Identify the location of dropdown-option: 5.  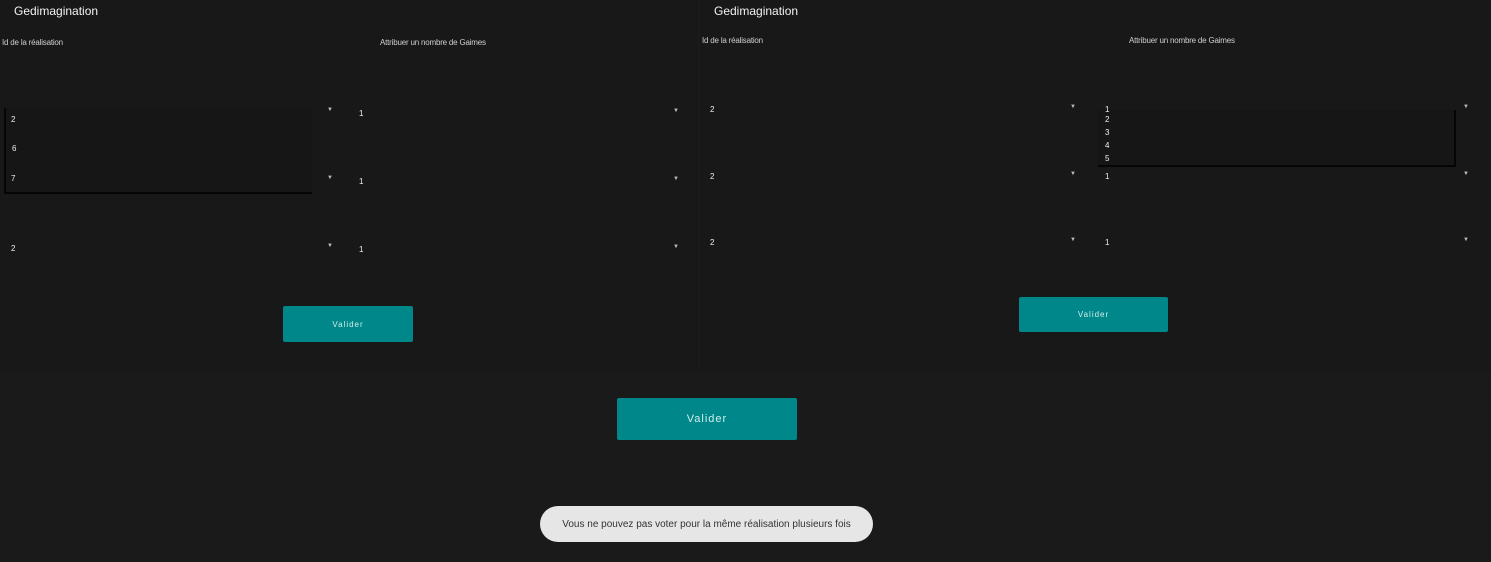
(1107, 158).